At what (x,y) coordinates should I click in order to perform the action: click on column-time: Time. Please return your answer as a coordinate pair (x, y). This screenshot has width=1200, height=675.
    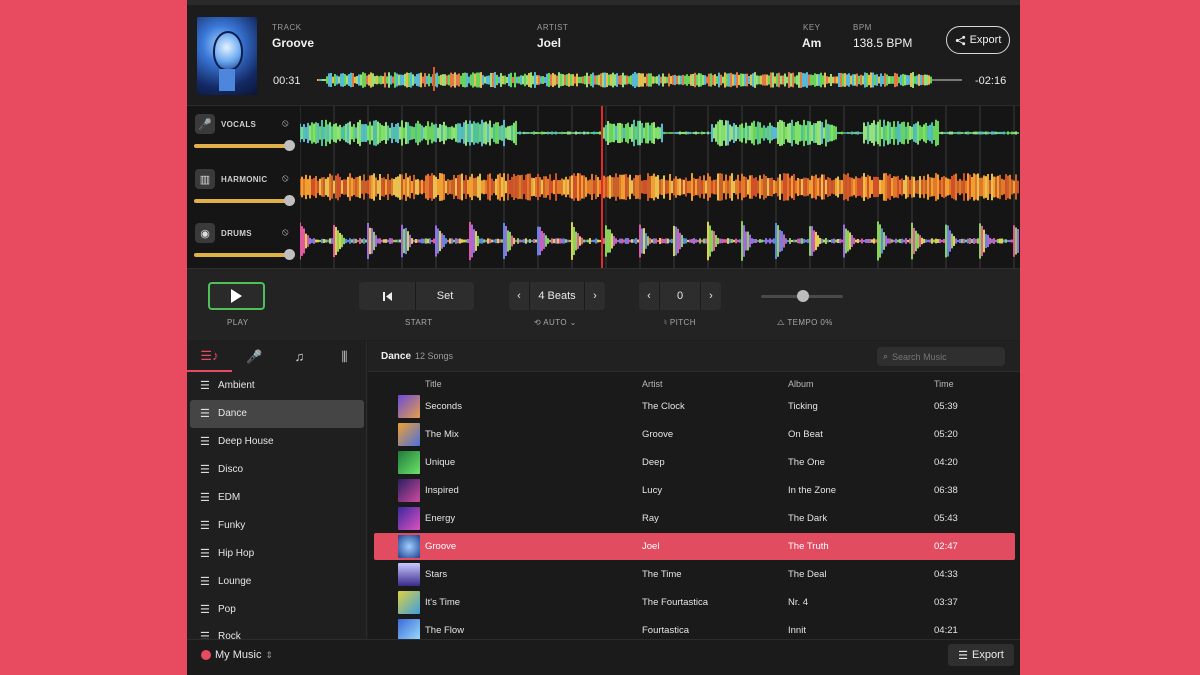
    Looking at the image, I should click on (944, 384).